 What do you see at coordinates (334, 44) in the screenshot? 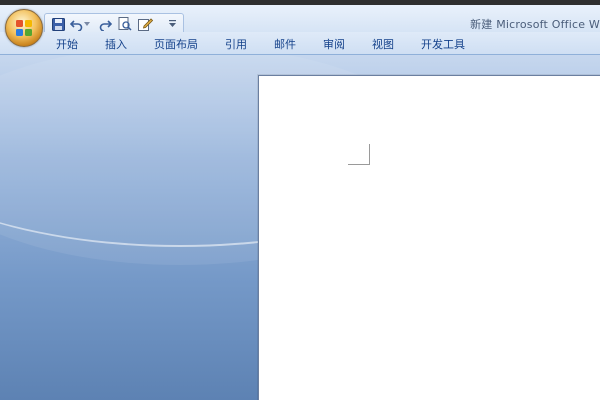
I see `tab-review: 审阅` at bounding box center [334, 44].